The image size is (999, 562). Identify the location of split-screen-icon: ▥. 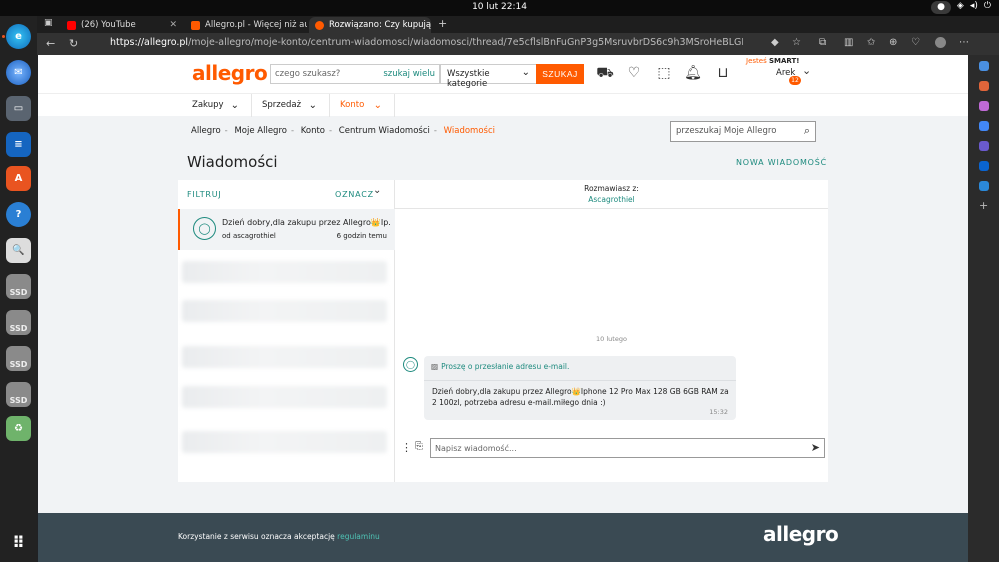
(848, 42).